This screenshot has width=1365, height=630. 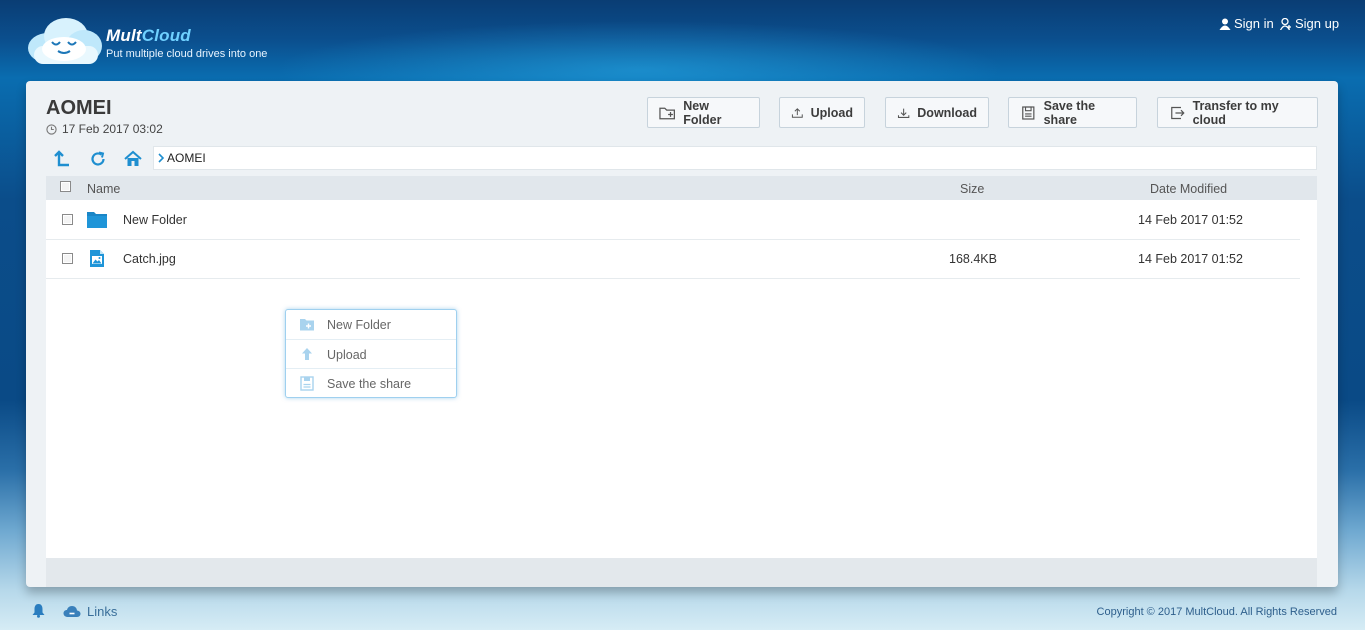 I want to click on list-header: Name Size Date Modified, so click(x=681, y=188).